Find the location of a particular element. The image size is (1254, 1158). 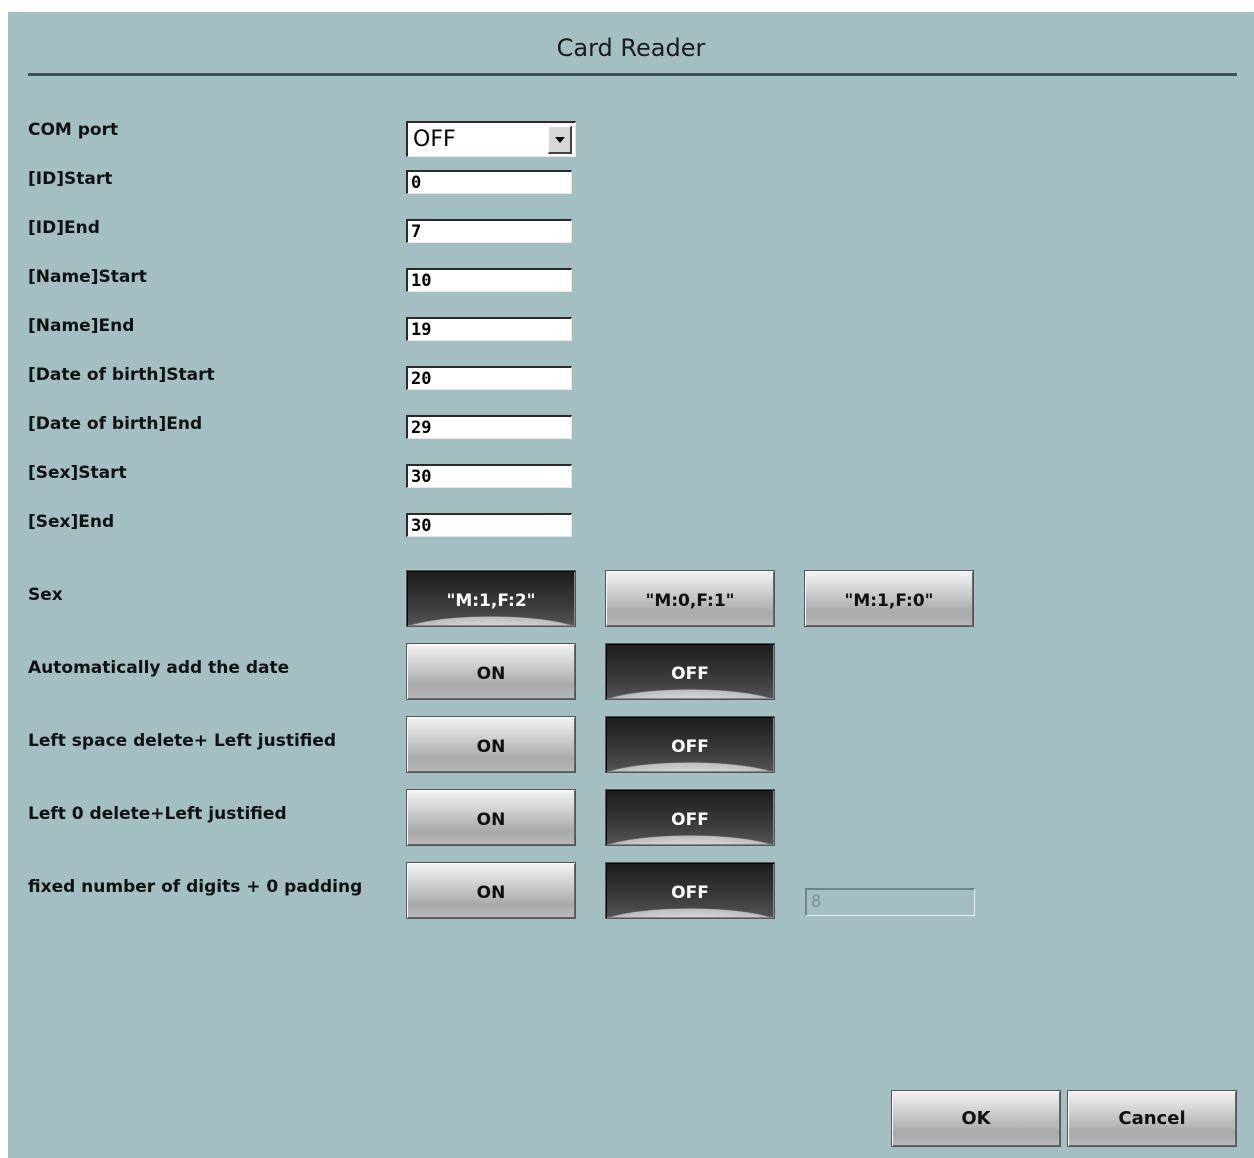

sex-option-label: "M:0,F:1" is located at coordinates (690, 600).